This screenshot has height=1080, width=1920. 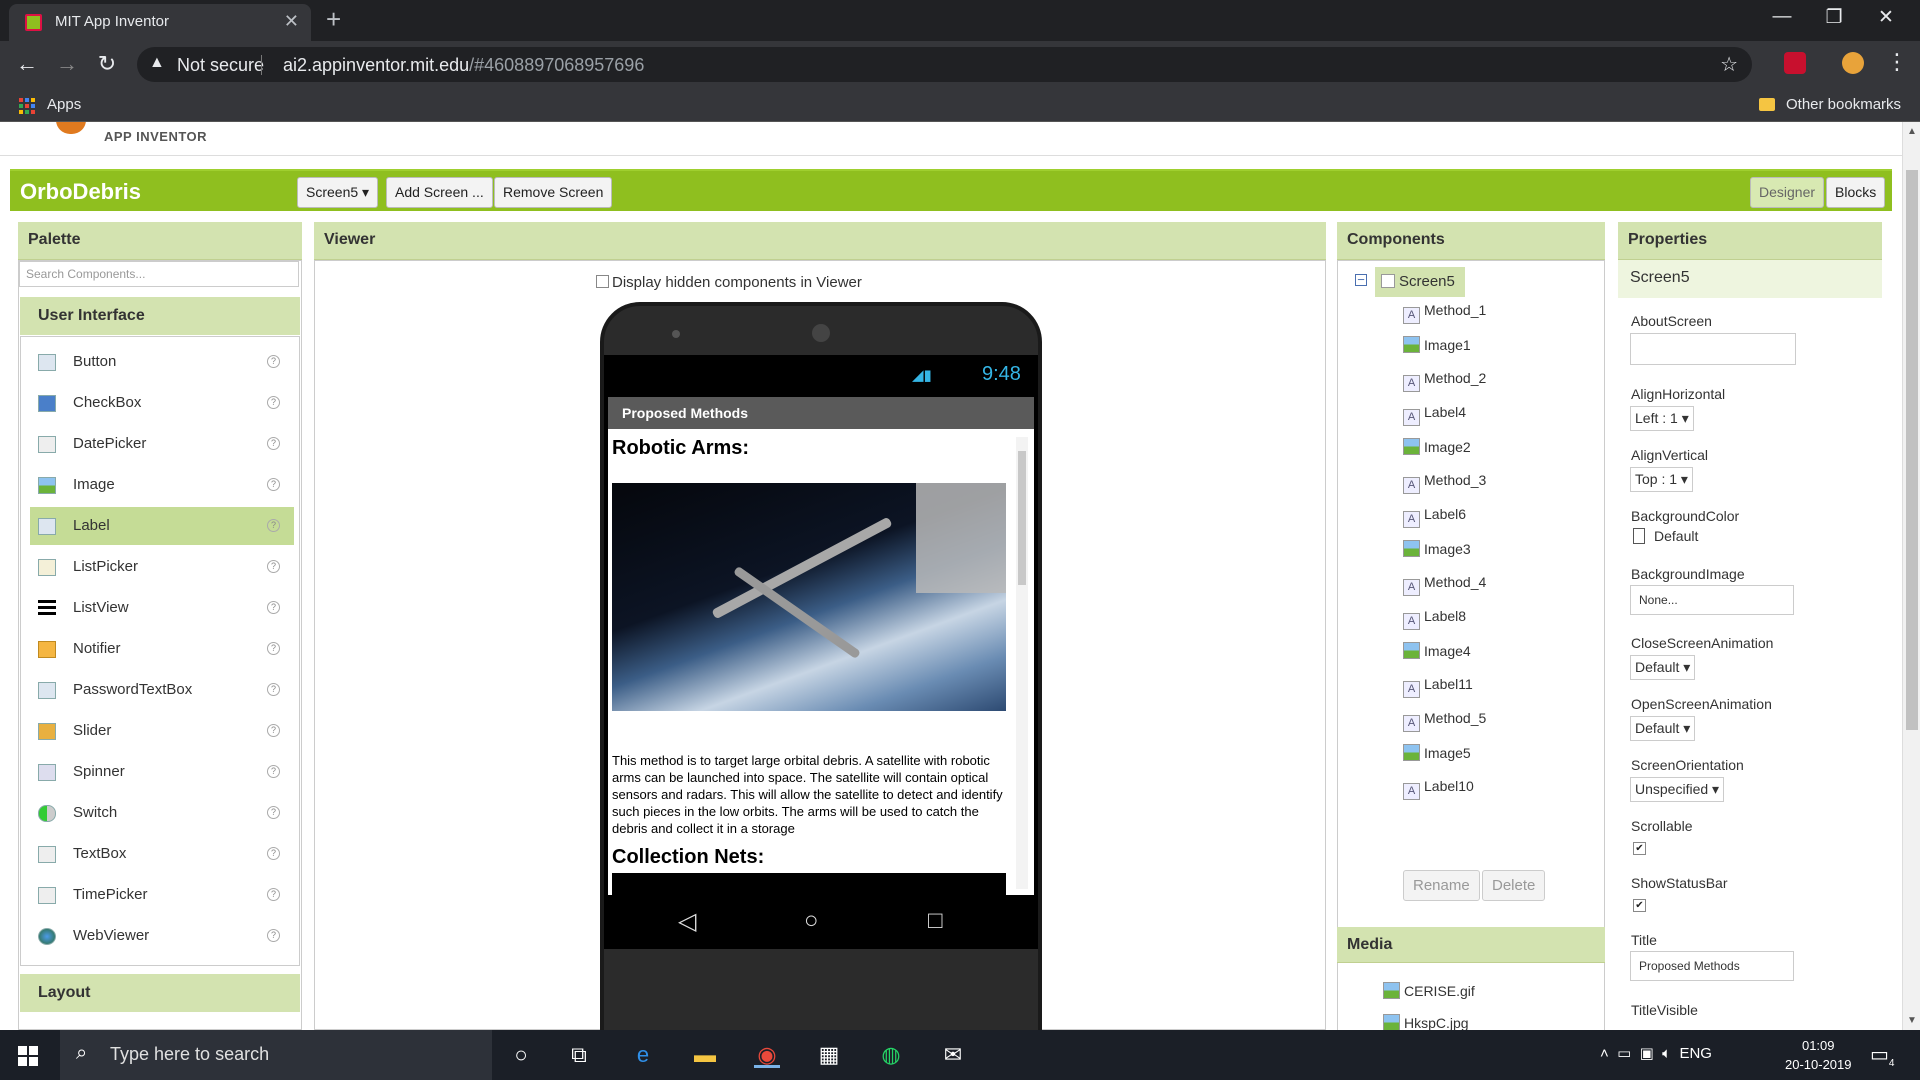 I want to click on warning-icon: ▲, so click(x=157, y=63).